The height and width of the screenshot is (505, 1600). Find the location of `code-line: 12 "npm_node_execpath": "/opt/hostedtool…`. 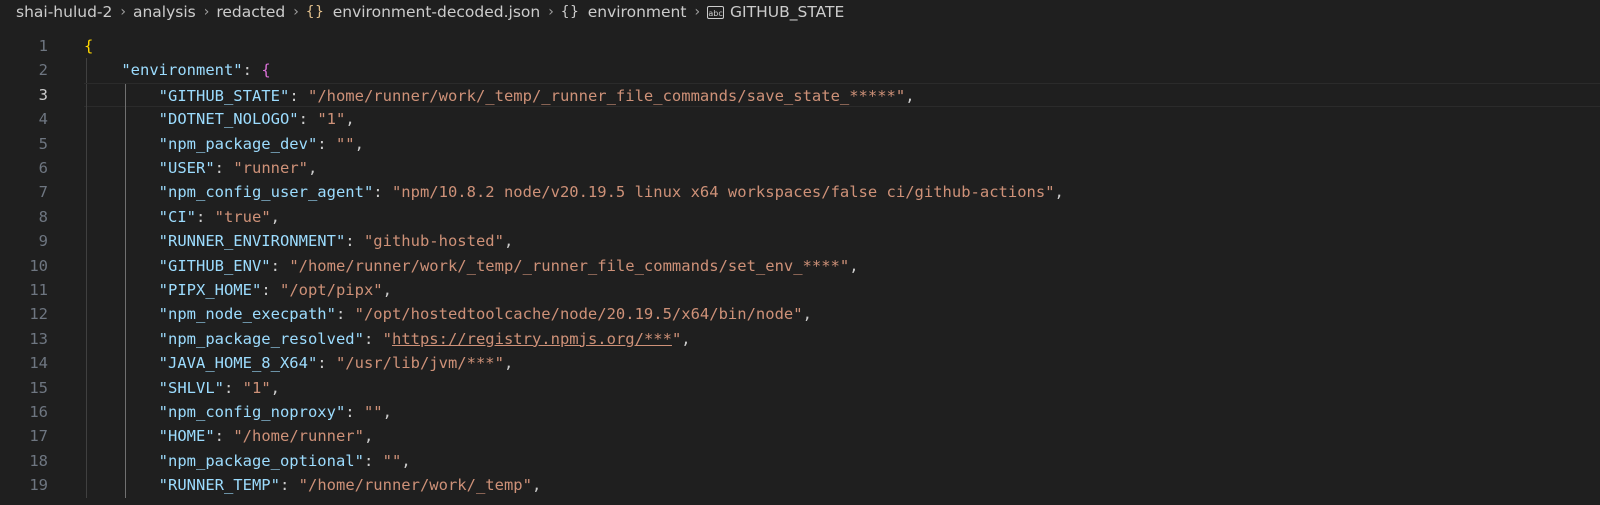

code-line: 12 "npm_node_execpath": "/opt/hostedtool… is located at coordinates (800, 314).